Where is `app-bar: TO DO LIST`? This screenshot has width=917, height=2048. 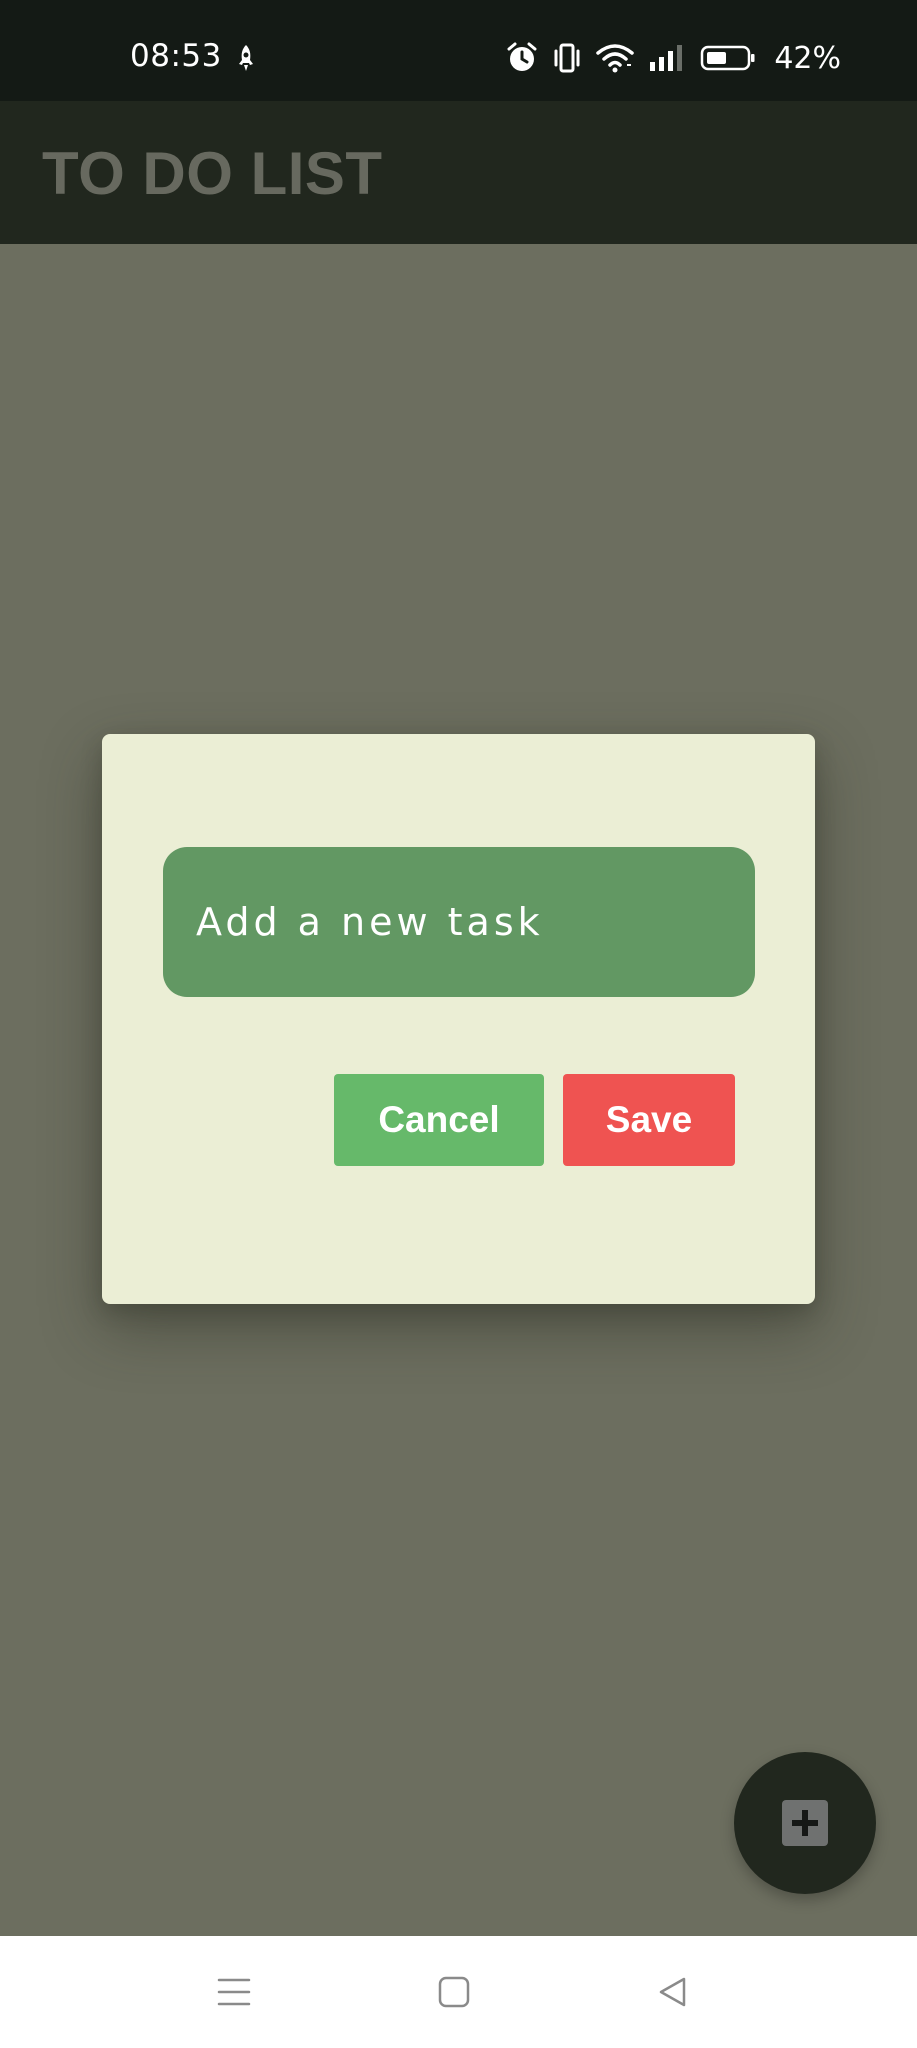
app-bar: TO DO LIST is located at coordinates (458, 172).